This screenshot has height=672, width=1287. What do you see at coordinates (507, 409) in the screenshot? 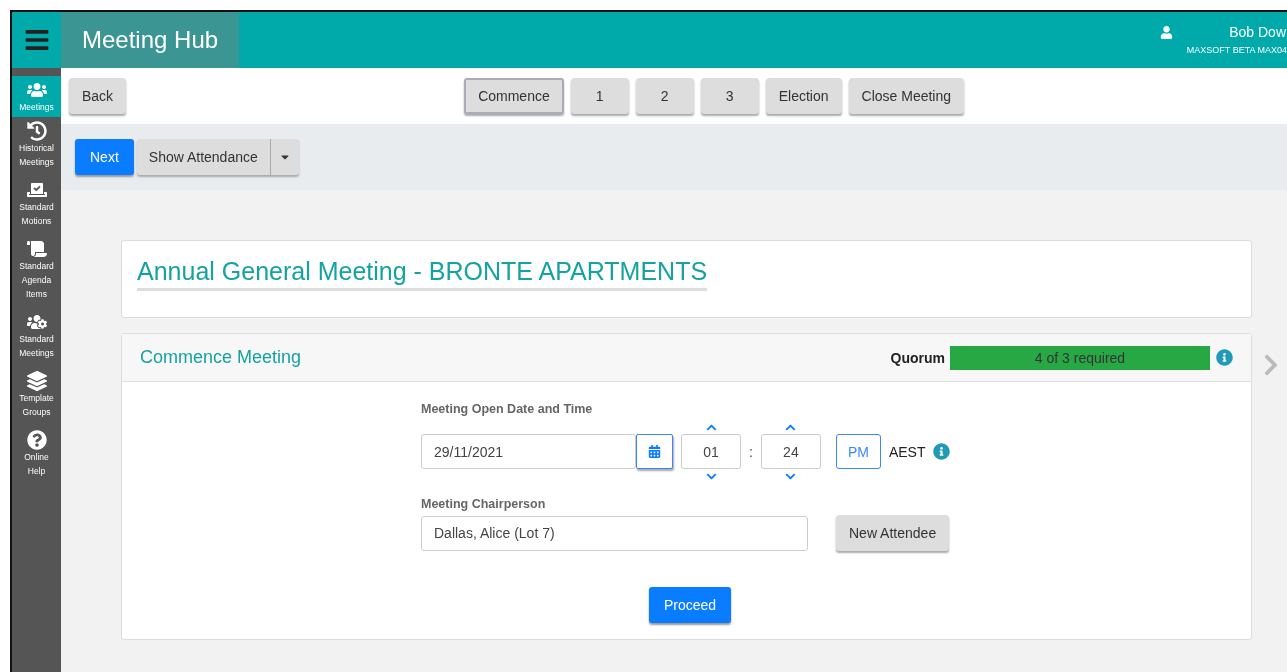
I see `field-label: Meeting Open Date and Time` at bounding box center [507, 409].